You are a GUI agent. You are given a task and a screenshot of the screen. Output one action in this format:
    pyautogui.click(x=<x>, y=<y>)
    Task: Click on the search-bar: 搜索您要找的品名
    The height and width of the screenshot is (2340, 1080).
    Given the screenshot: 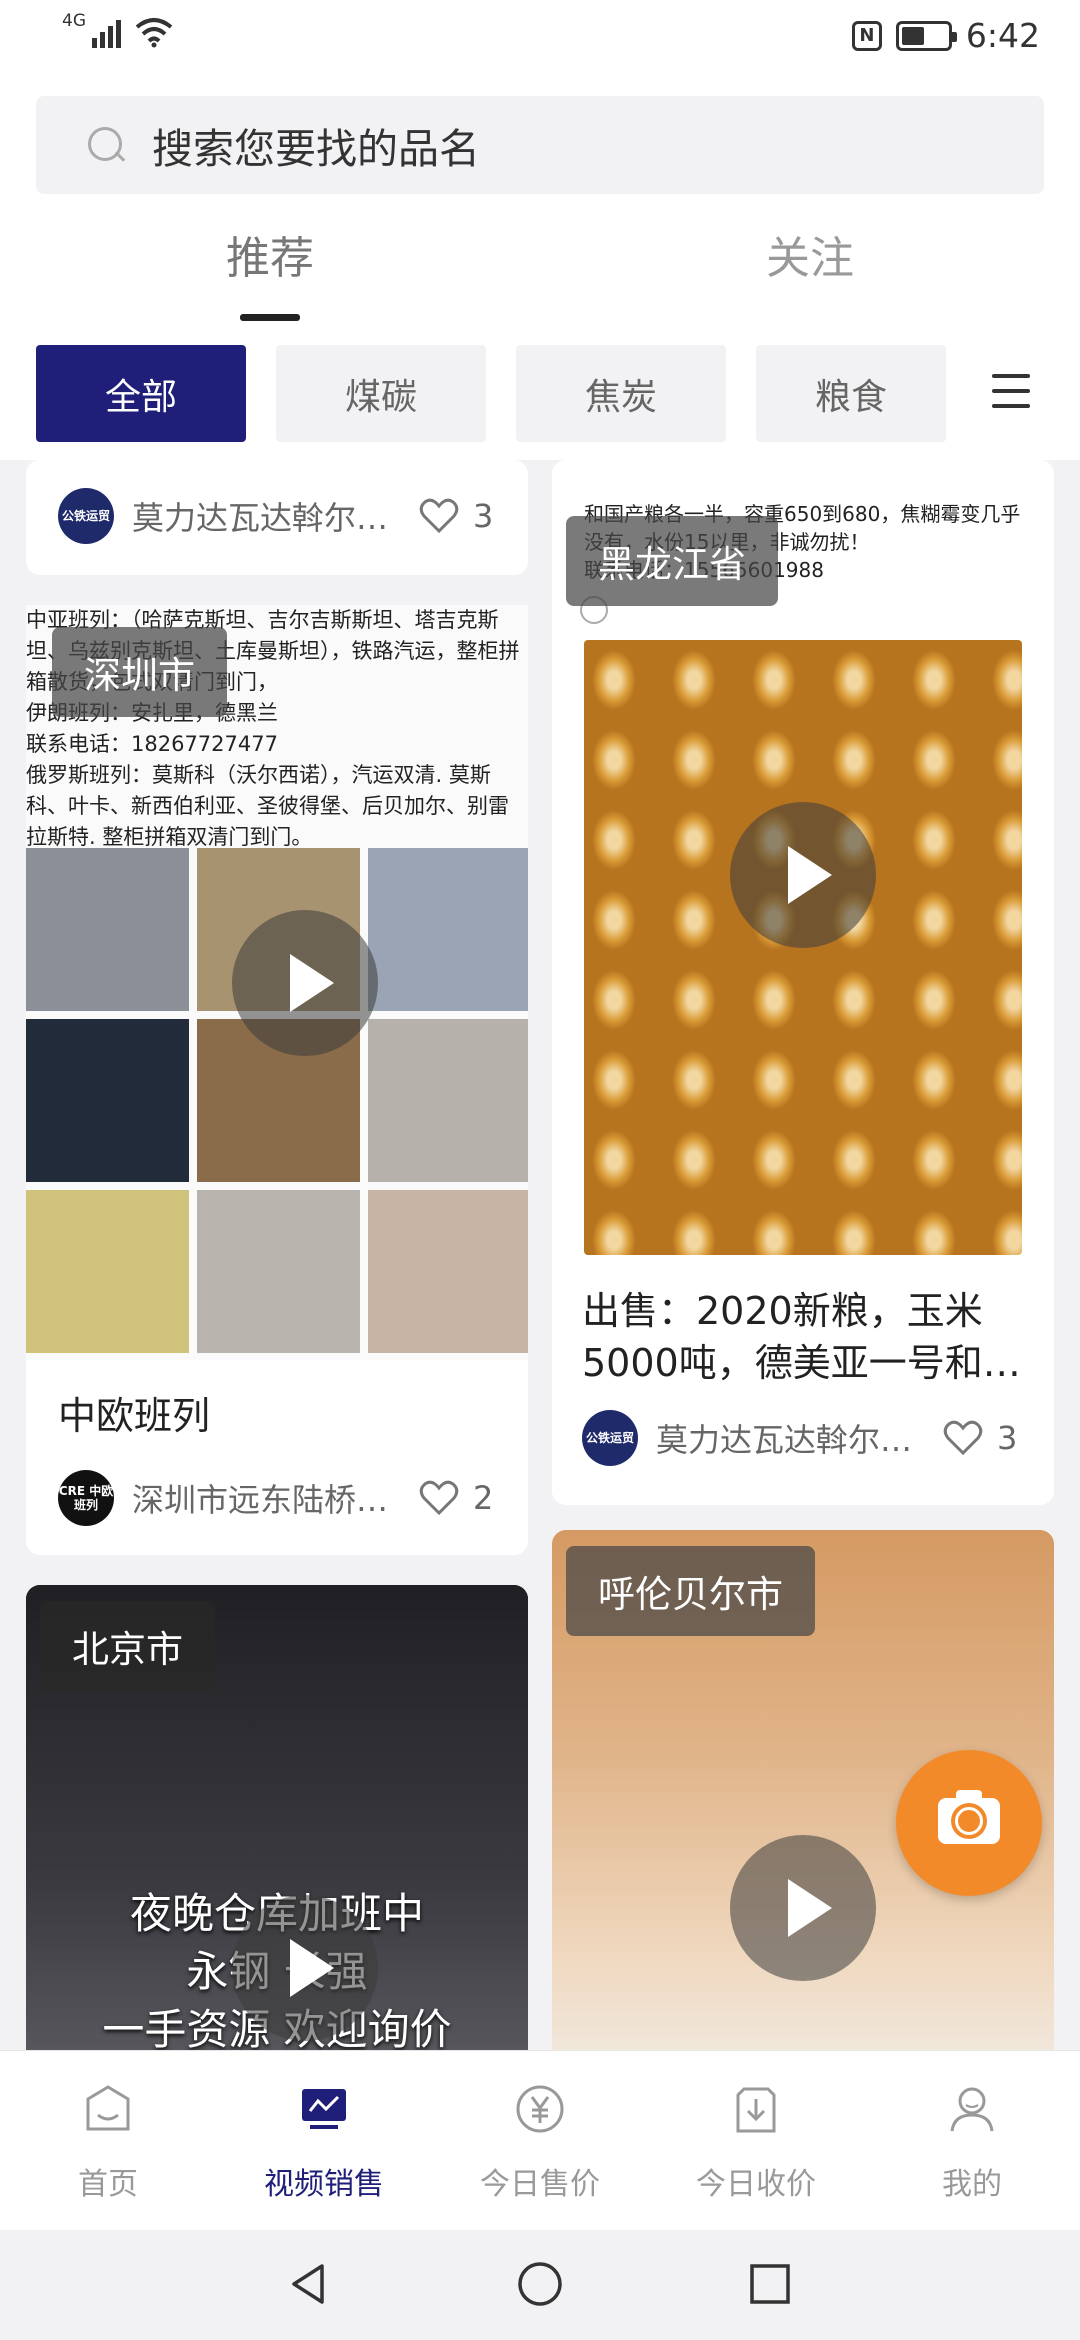 What is the action you would take?
    pyautogui.click(x=540, y=145)
    